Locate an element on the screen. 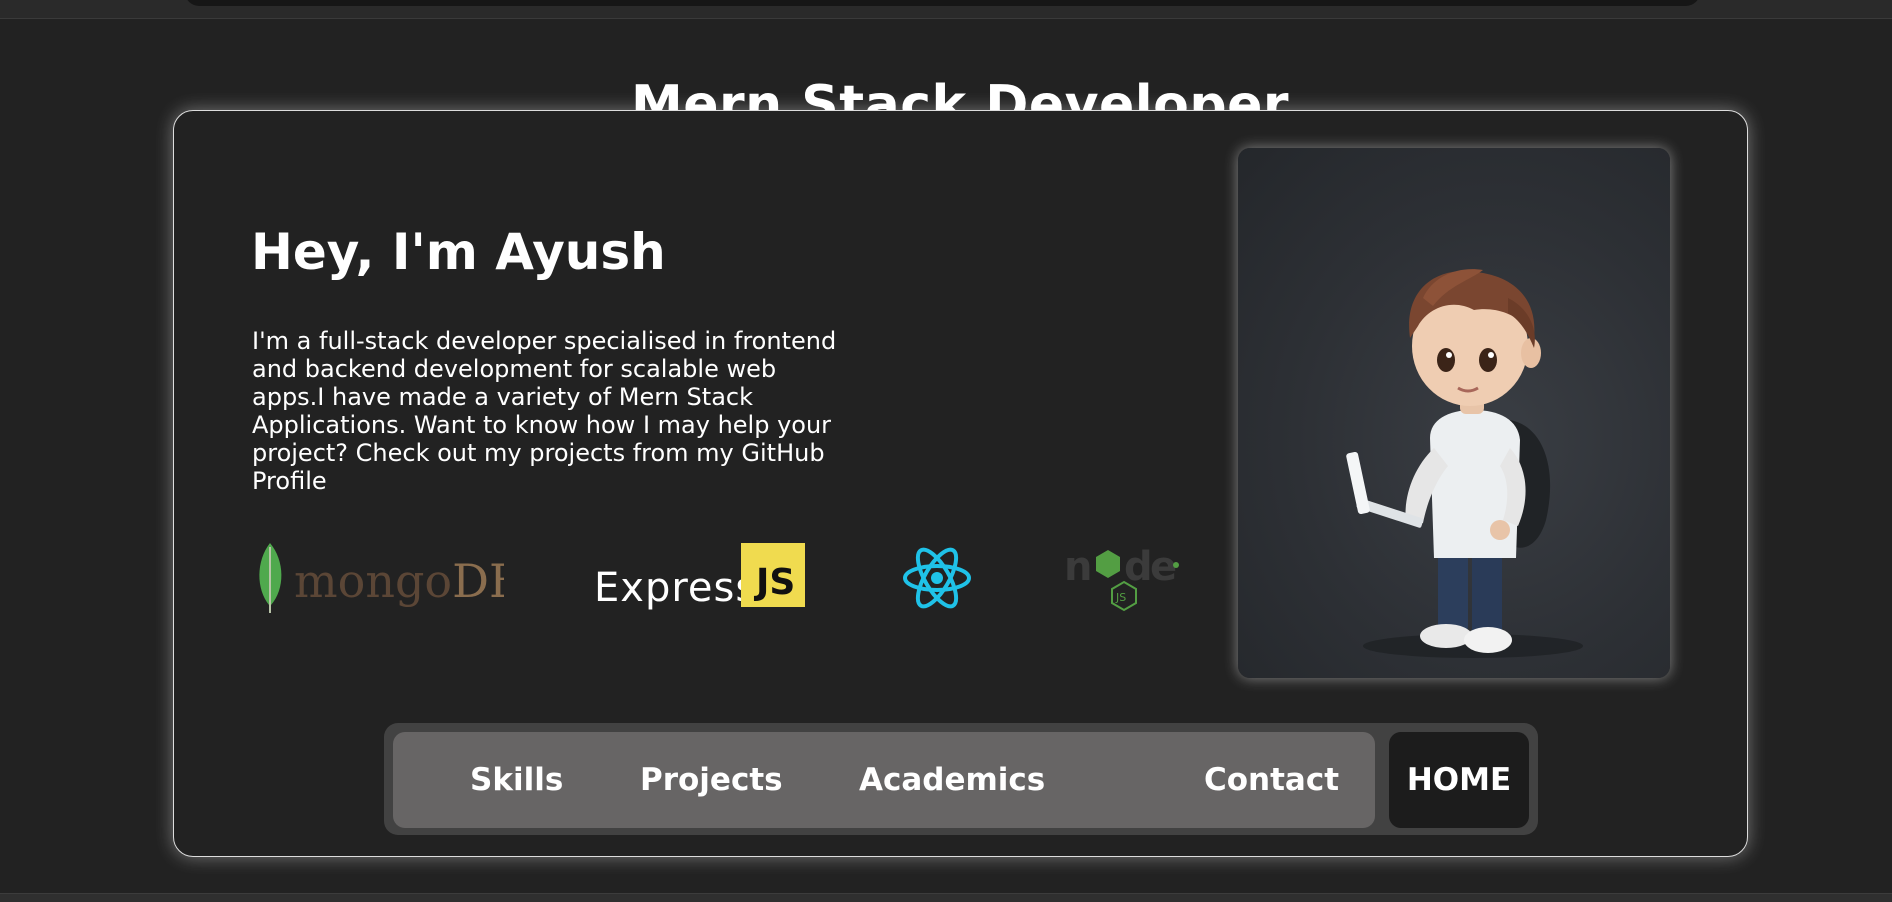  mongodb-leaf-icon: mongoDB is located at coordinates (391, 578).